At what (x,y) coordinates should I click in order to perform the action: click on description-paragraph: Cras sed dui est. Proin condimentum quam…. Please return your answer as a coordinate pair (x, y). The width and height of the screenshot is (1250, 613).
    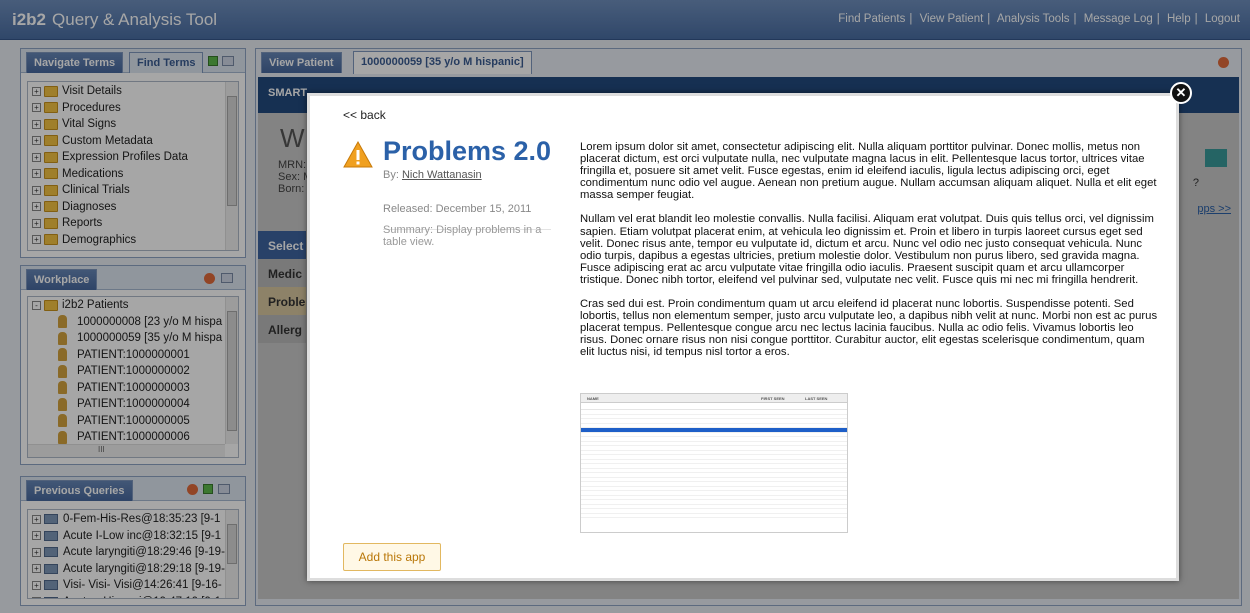
    Looking at the image, I should click on (869, 328).